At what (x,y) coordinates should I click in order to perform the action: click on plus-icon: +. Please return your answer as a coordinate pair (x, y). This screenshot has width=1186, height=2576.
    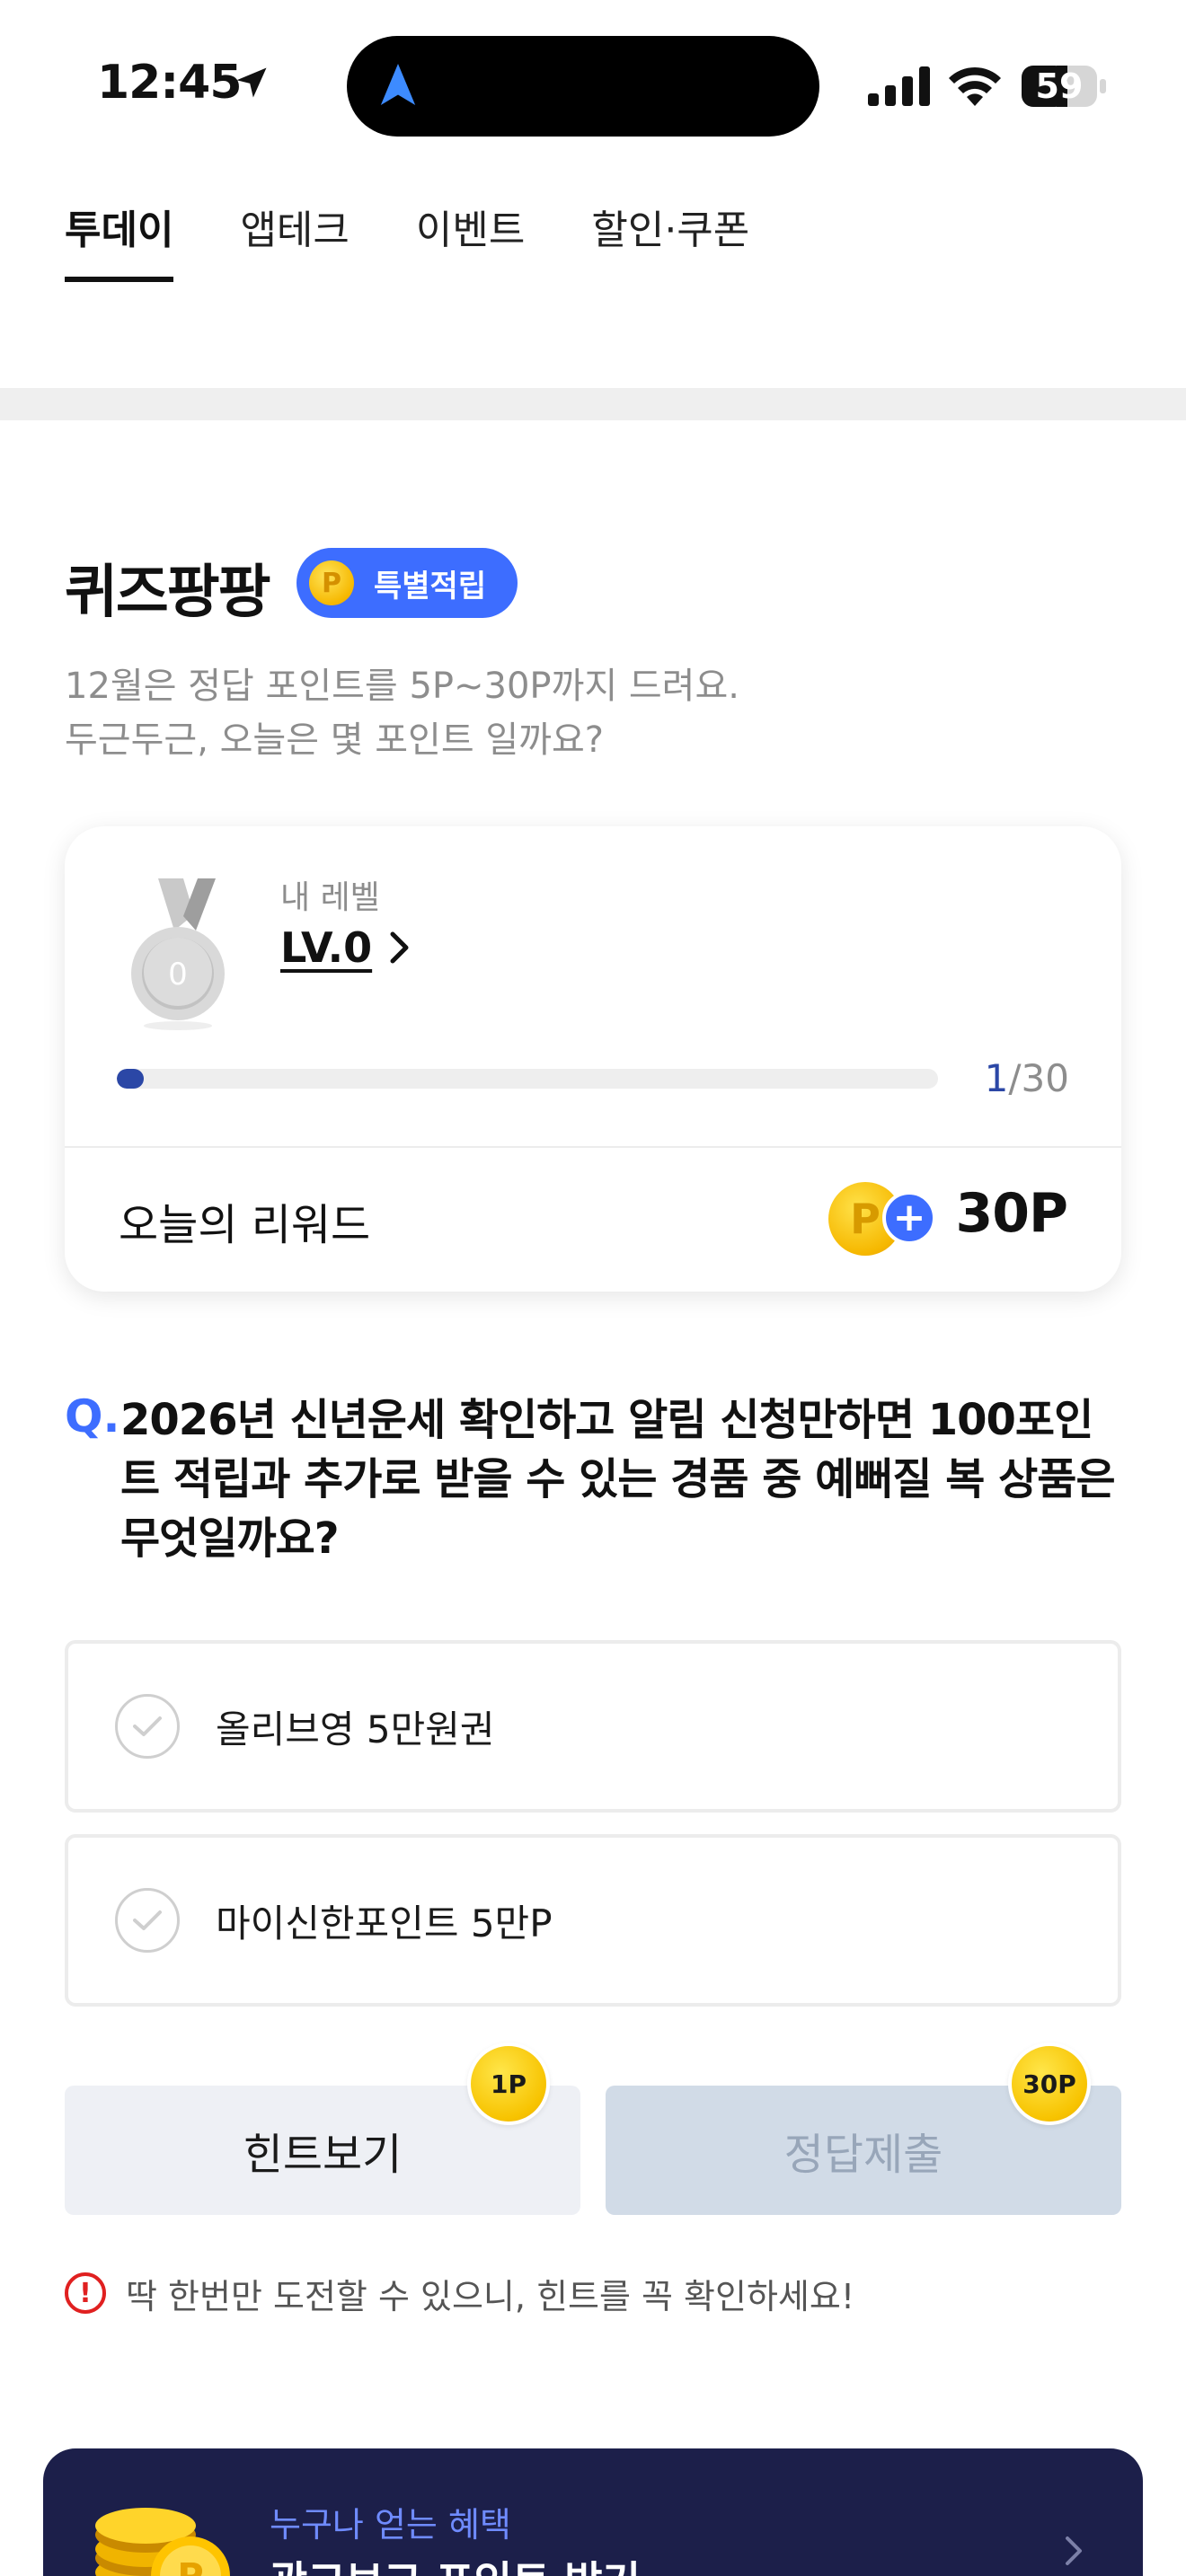
    Looking at the image, I should click on (909, 1218).